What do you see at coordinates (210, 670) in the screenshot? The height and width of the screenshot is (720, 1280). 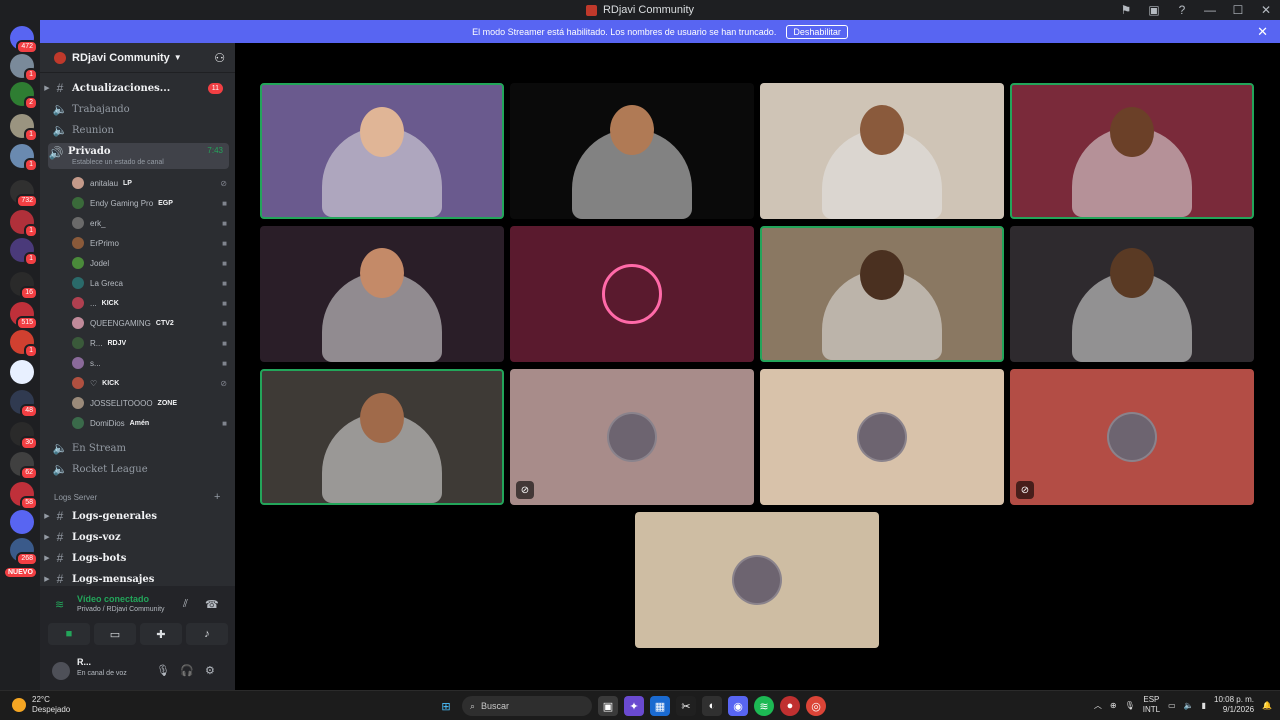 I see `gear-icon: ⚙` at bounding box center [210, 670].